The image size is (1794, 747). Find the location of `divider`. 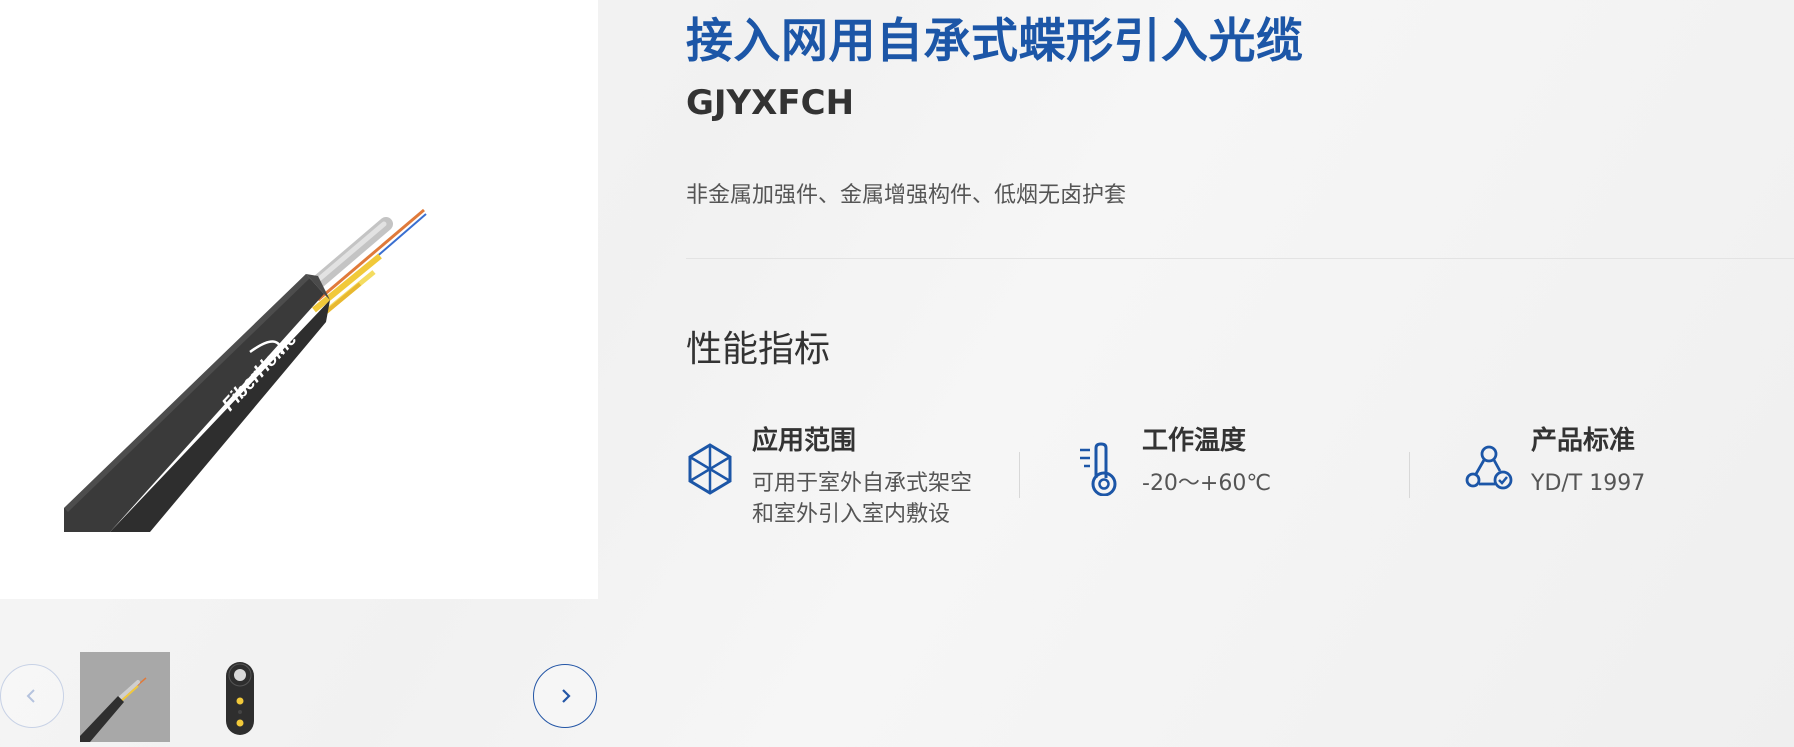

divider is located at coordinates (1240, 258).